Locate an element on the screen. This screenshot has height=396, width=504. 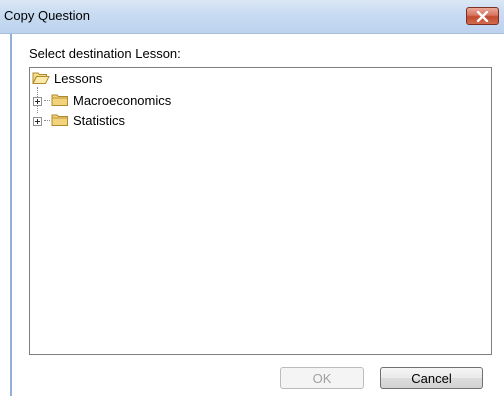
open-folder-icon is located at coordinates (41, 79).